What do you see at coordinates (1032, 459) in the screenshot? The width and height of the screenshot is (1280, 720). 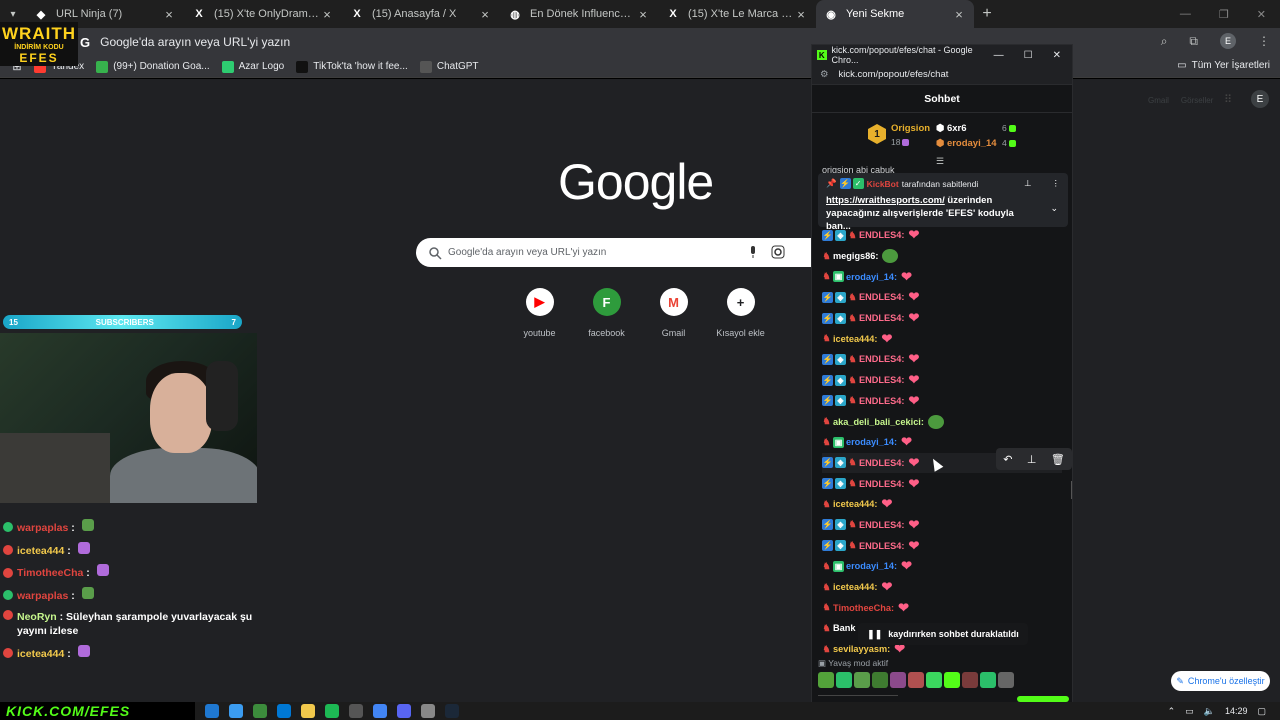 I see `pin-message-icon: ⊥` at bounding box center [1032, 459].